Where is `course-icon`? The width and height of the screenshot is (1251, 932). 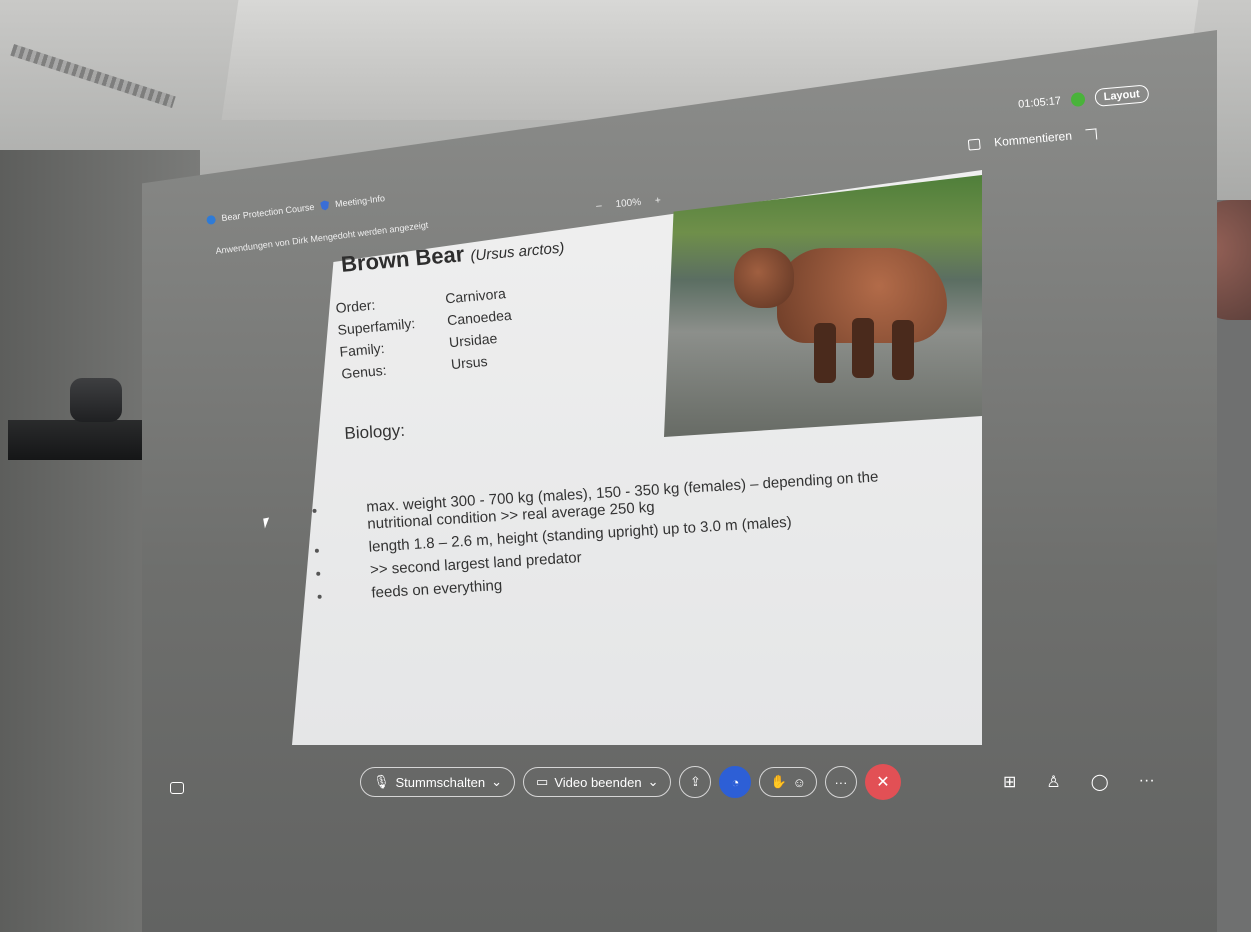
course-icon is located at coordinates (211, 219).